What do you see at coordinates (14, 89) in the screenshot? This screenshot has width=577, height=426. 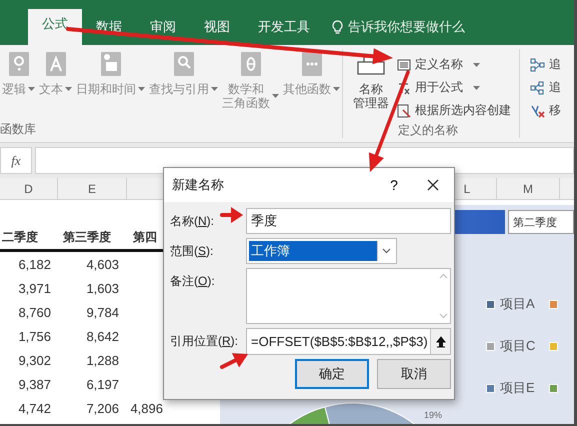 I see `button-label: 逻辑` at bounding box center [14, 89].